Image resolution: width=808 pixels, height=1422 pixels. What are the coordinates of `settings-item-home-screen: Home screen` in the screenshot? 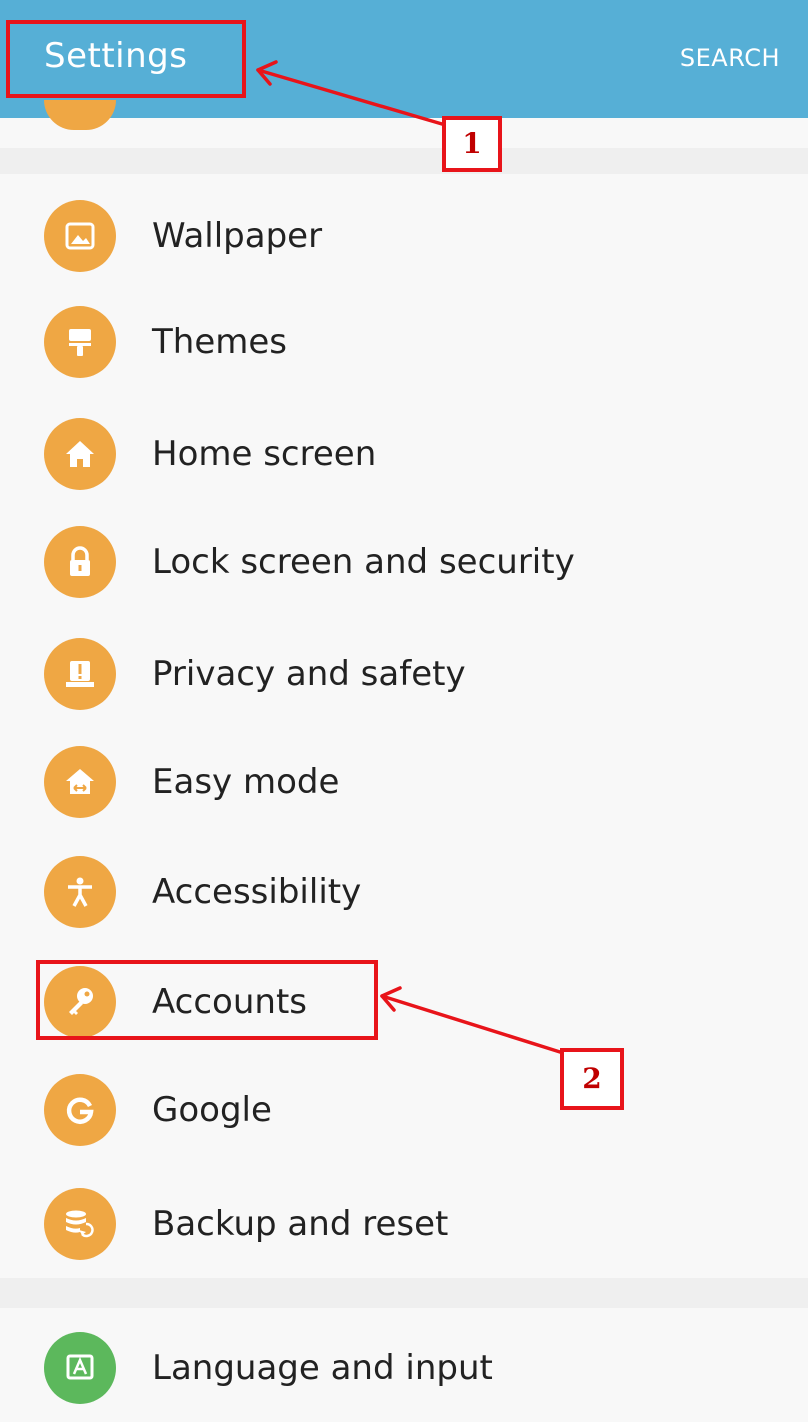 It's located at (404, 453).